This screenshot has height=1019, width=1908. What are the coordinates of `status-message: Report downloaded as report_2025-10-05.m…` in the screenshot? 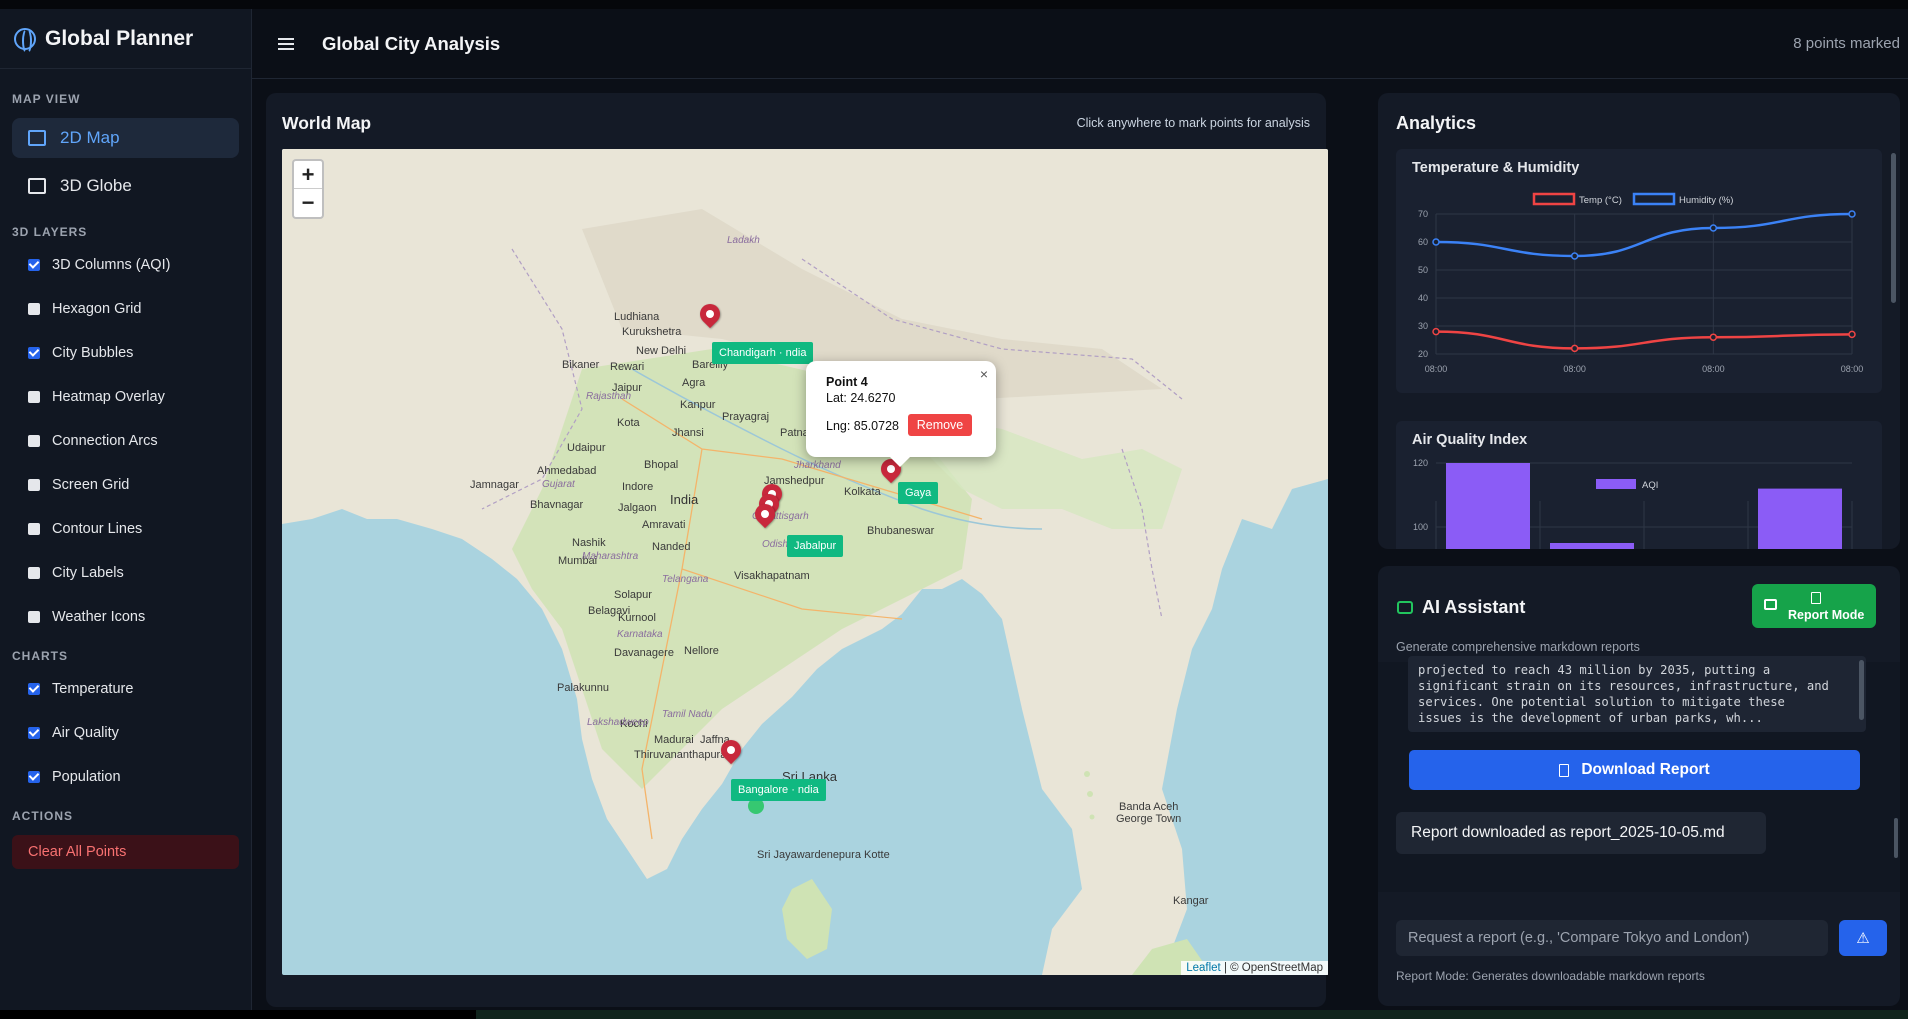 It's located at (1581, 833).